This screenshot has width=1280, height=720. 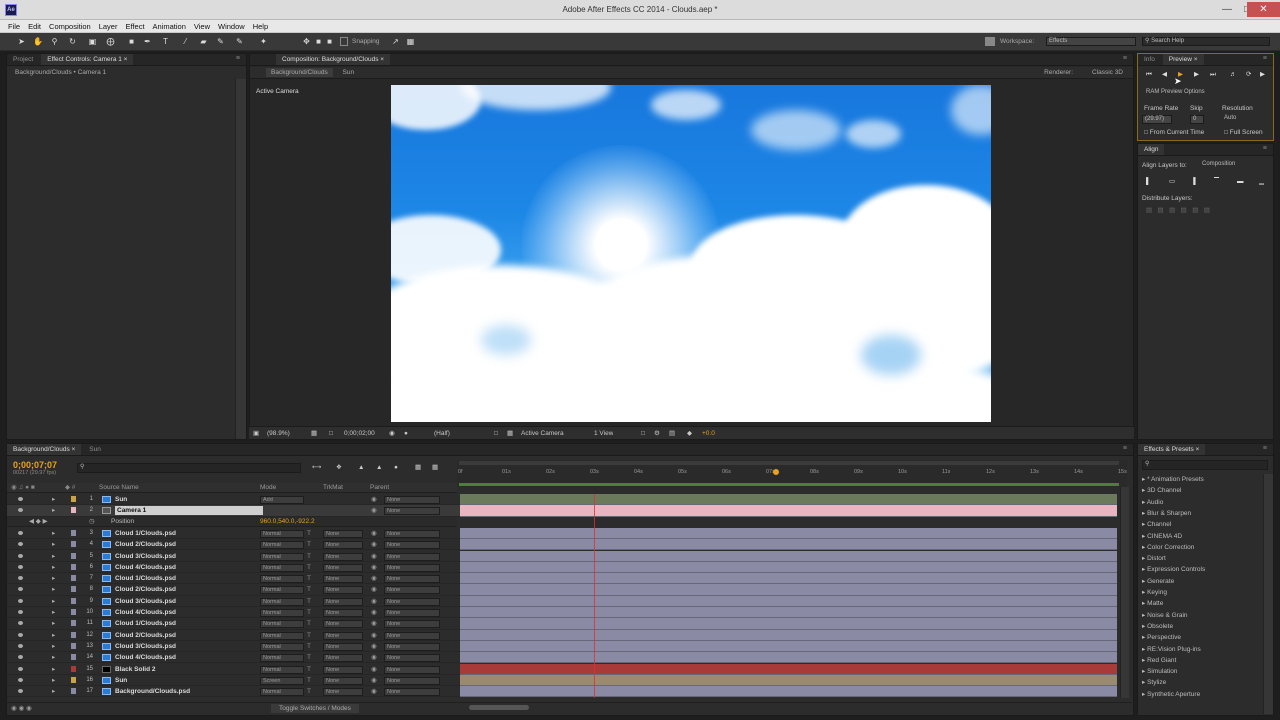 What do you see at coordinates (235, 556) in the screenshot?
I see `layer-row: ▸ 5 Cloud 3/Clouds.psd Normal T None ◉ None` at bounding box center [235, 556].